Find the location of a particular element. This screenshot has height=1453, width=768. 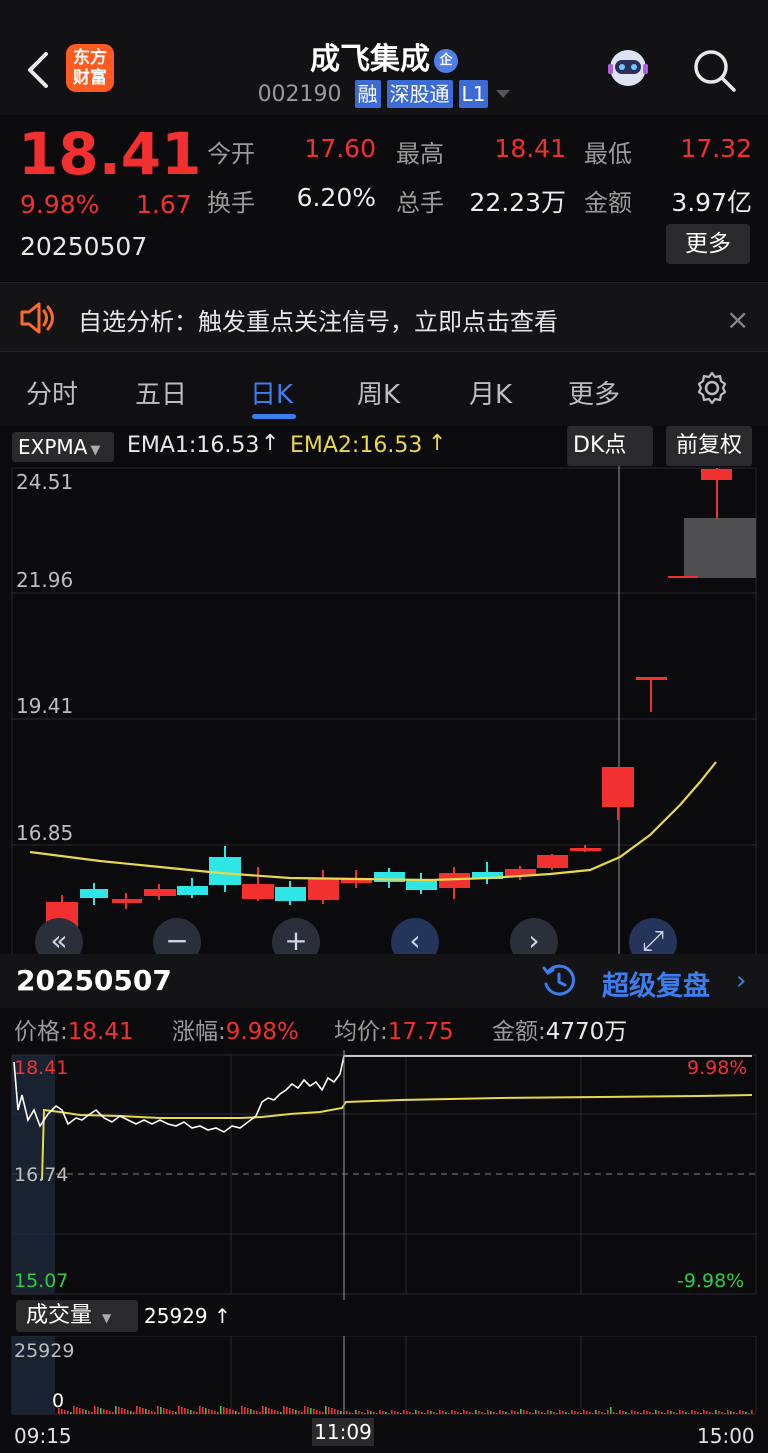

tab-more: 更多 is located at coordinates (594, 392).